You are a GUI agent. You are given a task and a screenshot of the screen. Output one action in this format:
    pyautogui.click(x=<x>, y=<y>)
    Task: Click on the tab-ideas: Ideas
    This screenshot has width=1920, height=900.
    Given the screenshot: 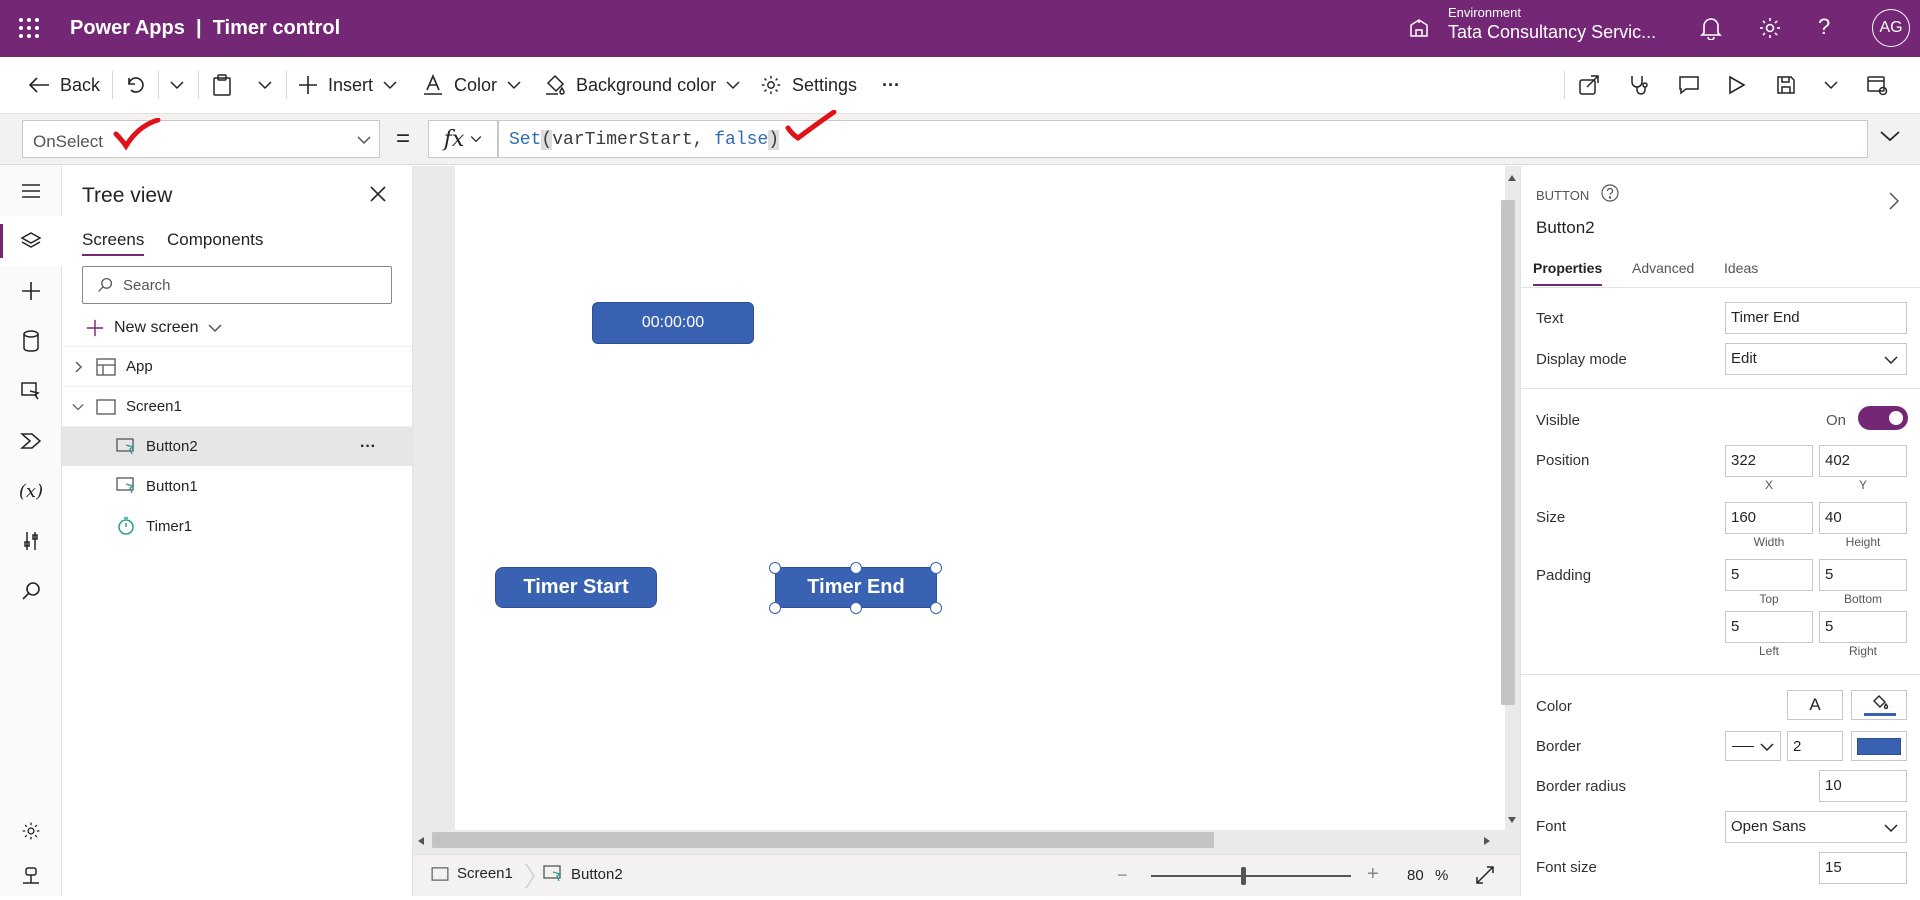 What is the action you would take?
    pyautogui.click(x=1741, y=268)
    